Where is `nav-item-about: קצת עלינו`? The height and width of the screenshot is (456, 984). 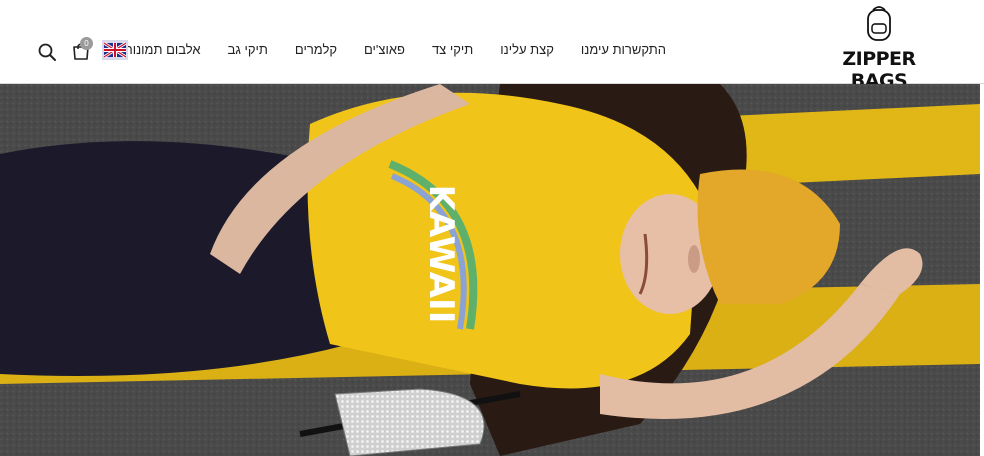
nav-item-about: קצת עלינו is located at coordinates (527, 49).